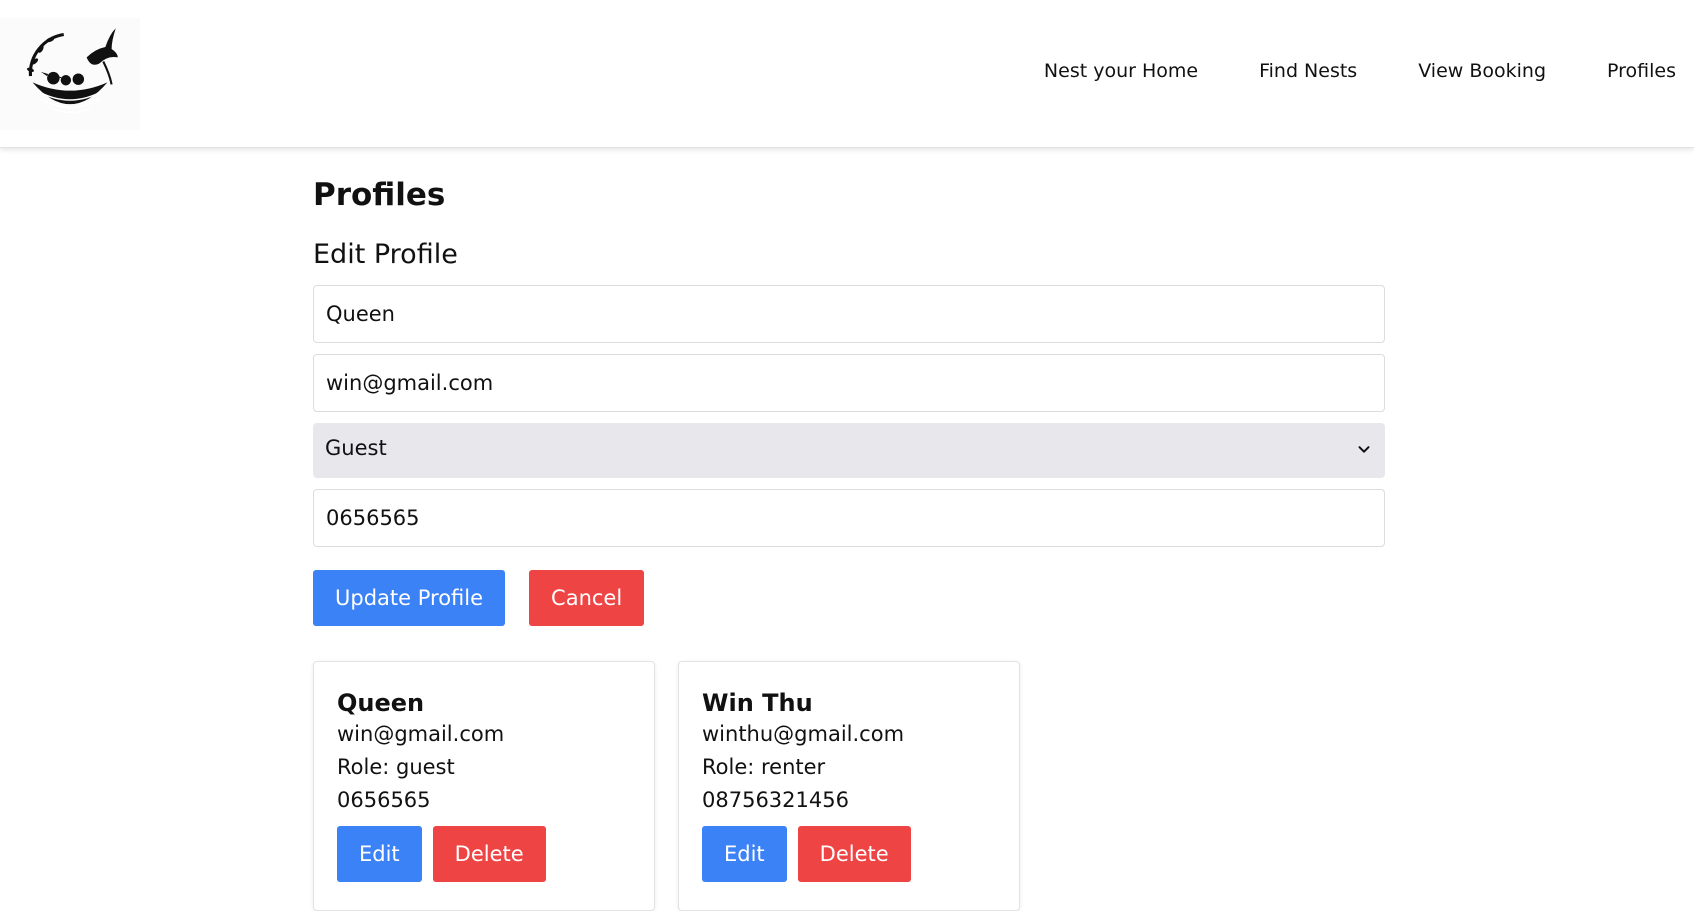 This screenshot has height=911, width=1694. Describe the element at coordinates (849, 383) in the screenshot. I see `email-input` at that location.